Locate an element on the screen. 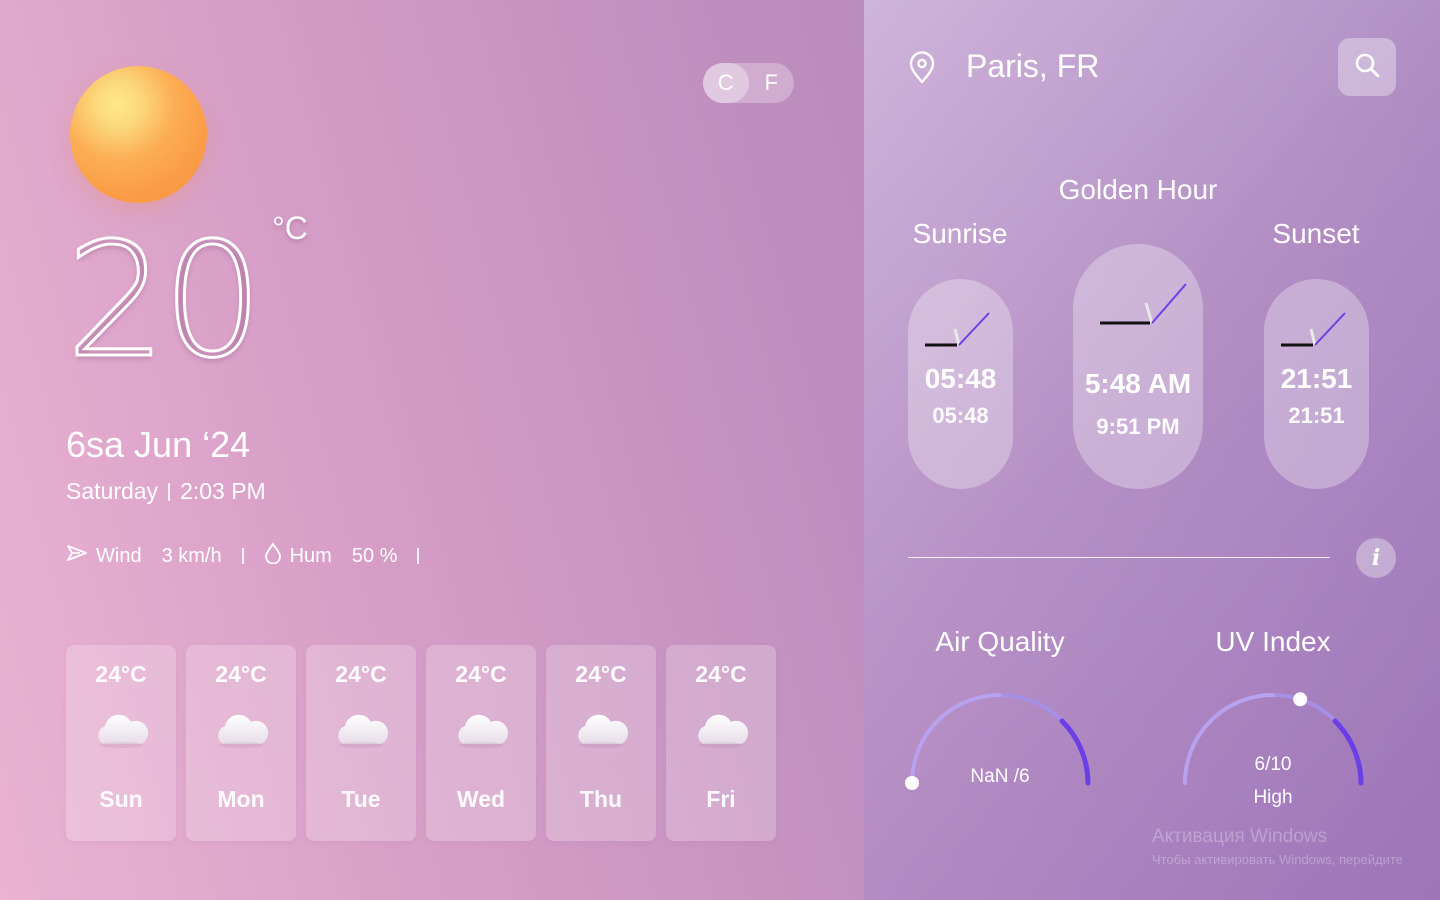 The height and width of the screenshot is (900, 1440). windows-activation-subtitle: Чтобы активировать Windows, перейдите is located at coordinates (1277, 859).